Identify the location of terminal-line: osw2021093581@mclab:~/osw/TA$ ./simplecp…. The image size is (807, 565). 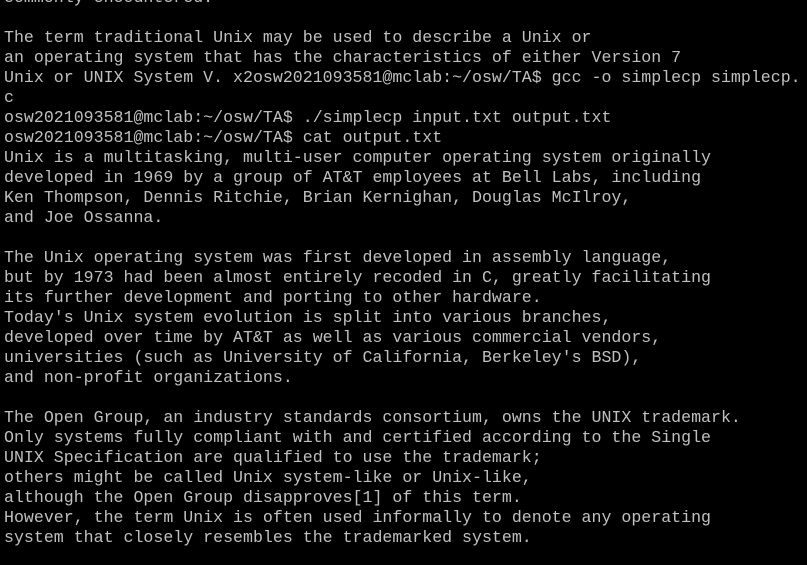
(308, 117).